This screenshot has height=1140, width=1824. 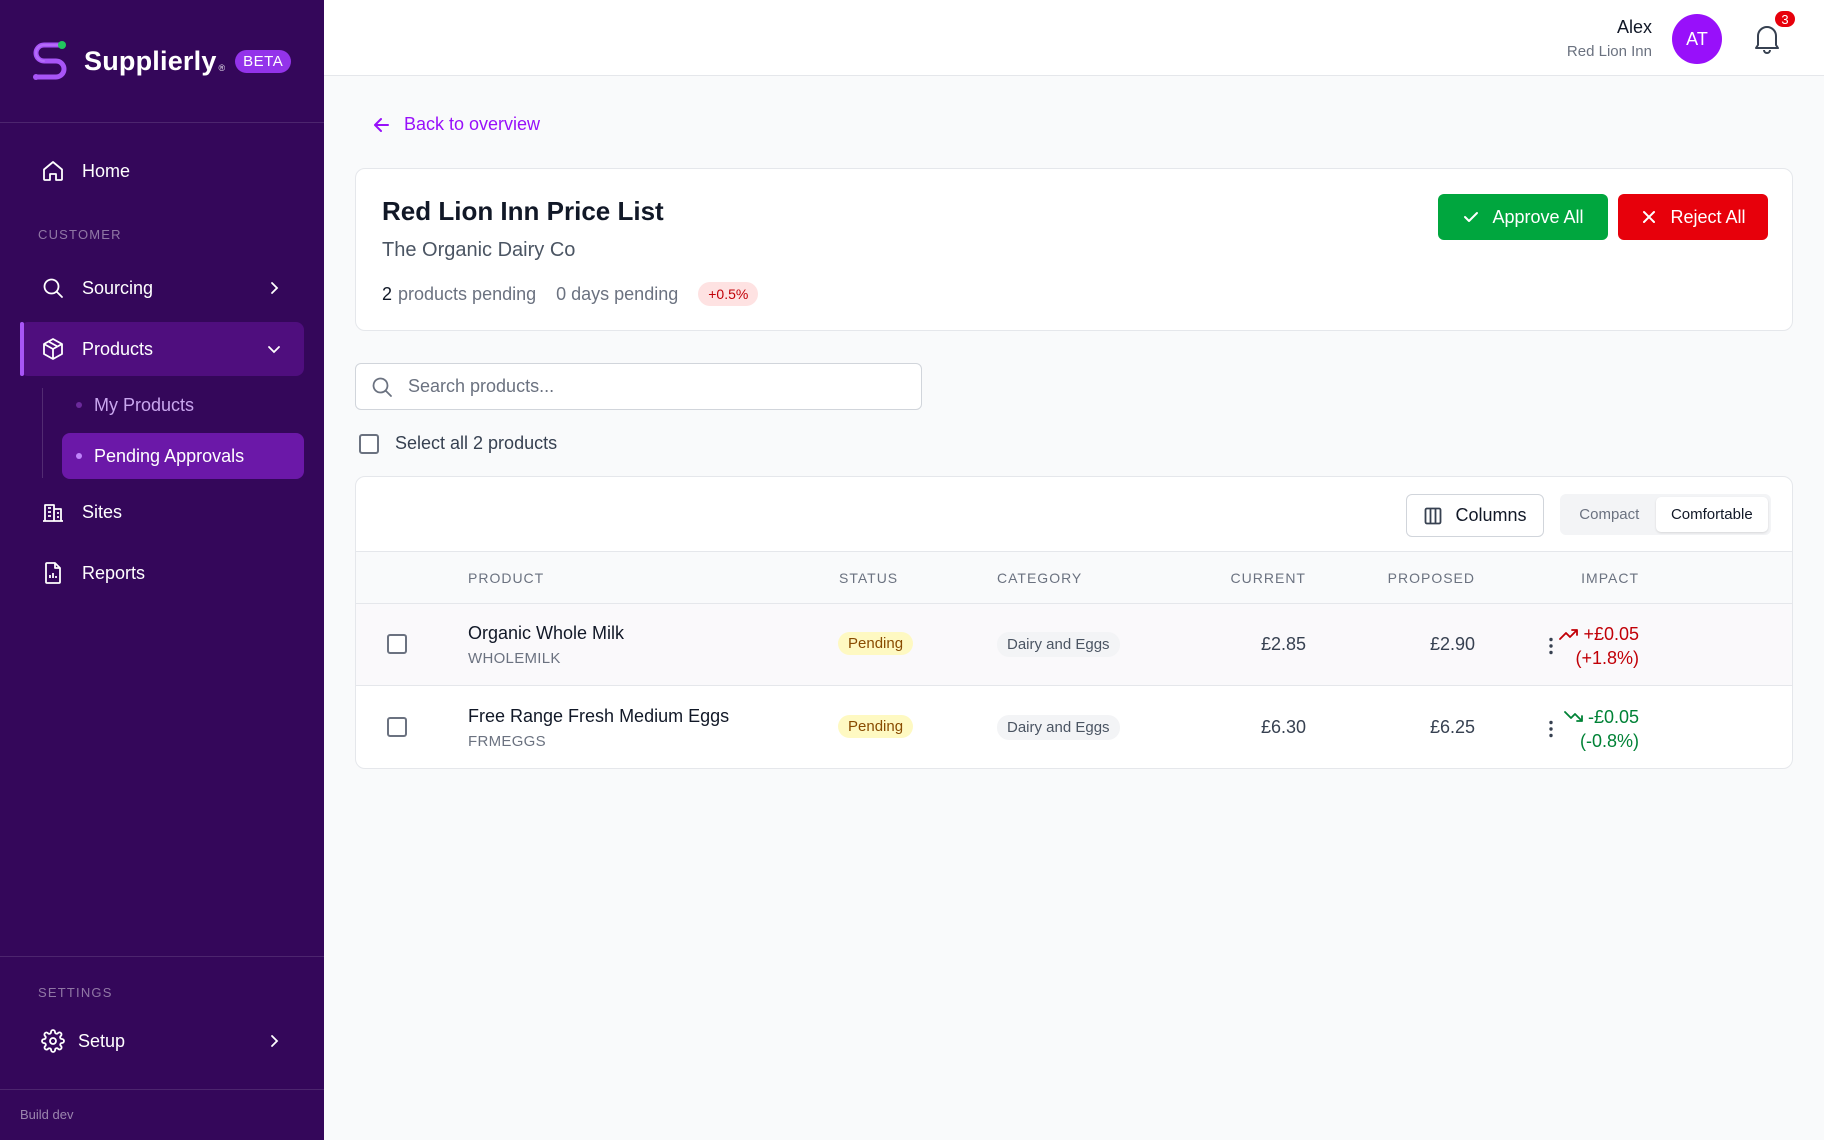 I want to click on avatar: AT, so click(x=1697, y=39).